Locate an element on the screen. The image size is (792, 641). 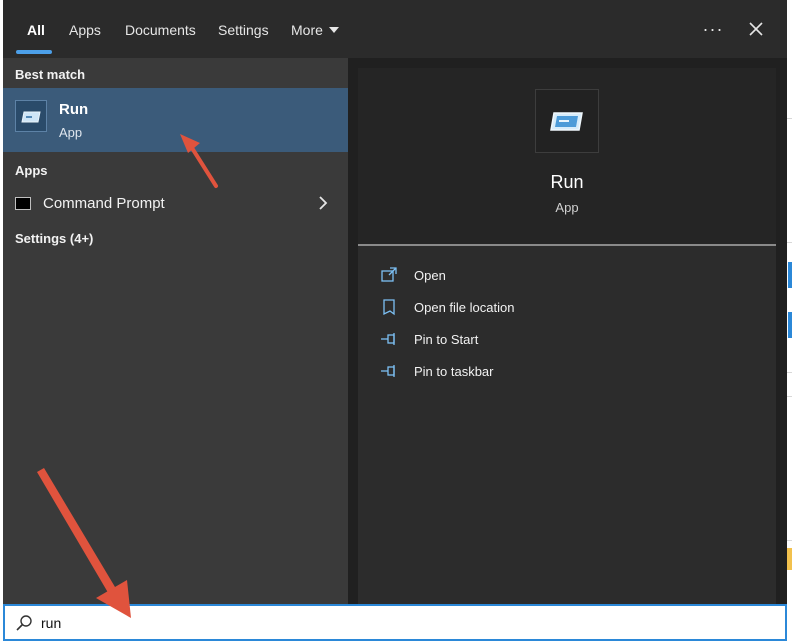
divider is located at coordinates (567, 245).